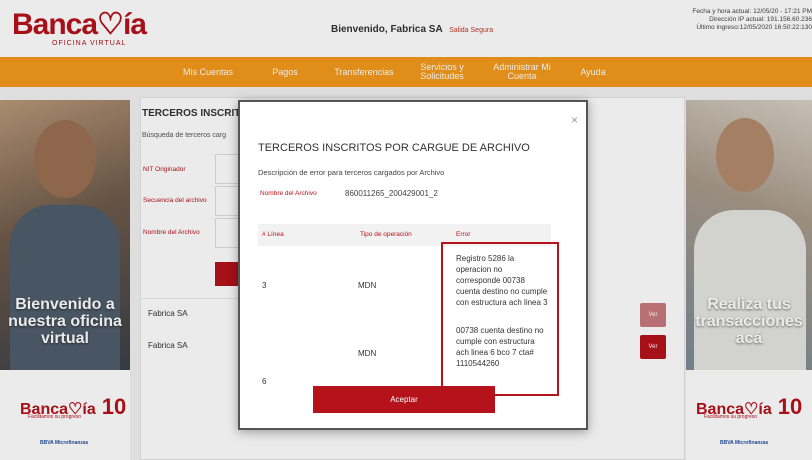 The width and height of the screenshot is (812, 460). Describe the element at coordinates (391, 193) in the screenshot. I see `file-name-value: 860011265_200429001_2` at that location.